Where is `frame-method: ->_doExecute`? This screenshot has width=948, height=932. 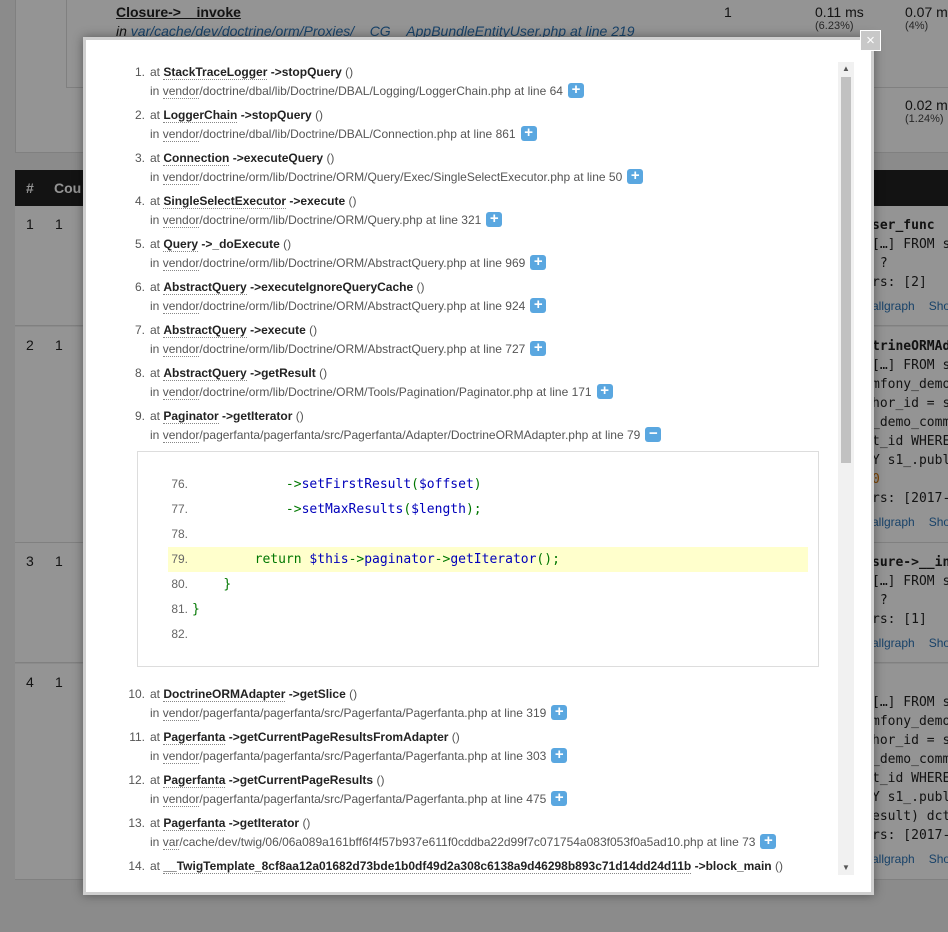
frame-method: ->_doExecute is located at coordinates (240, 244).